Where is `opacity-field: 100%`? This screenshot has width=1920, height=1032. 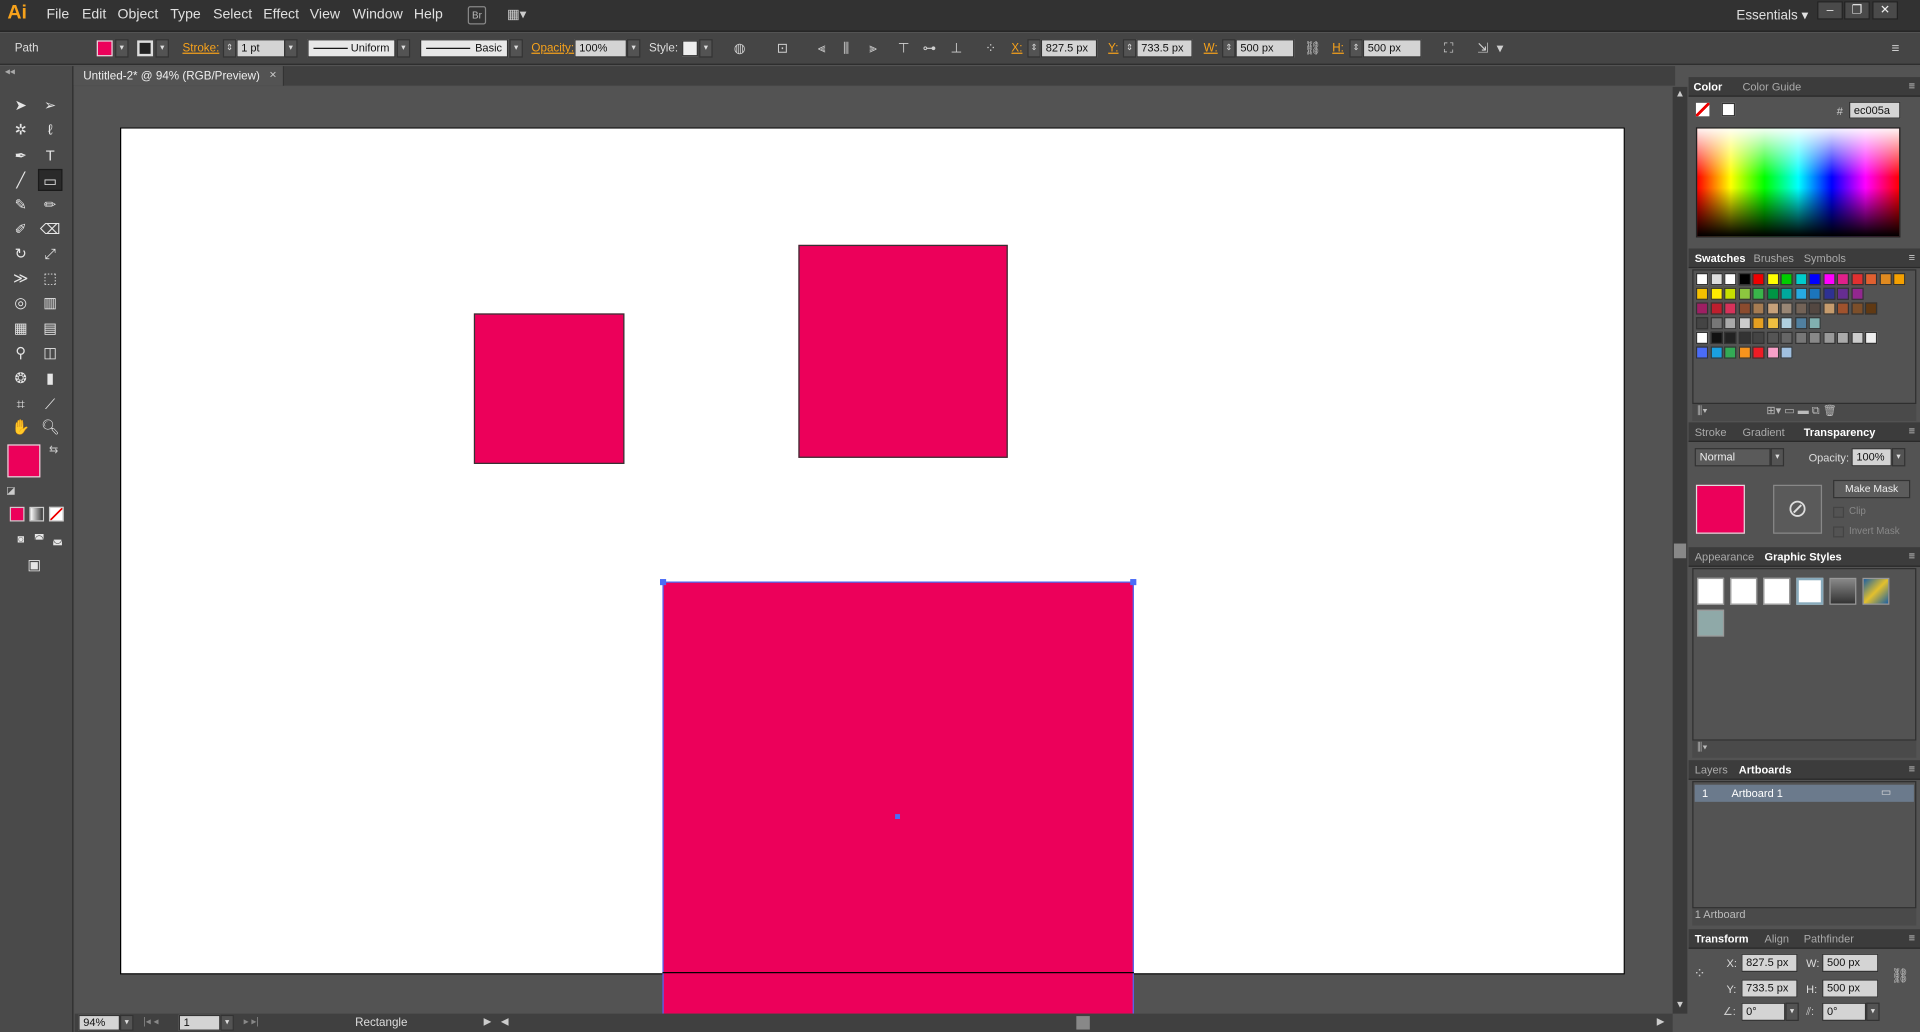
opacity-field: 100% is located at coordinates (600, 48).